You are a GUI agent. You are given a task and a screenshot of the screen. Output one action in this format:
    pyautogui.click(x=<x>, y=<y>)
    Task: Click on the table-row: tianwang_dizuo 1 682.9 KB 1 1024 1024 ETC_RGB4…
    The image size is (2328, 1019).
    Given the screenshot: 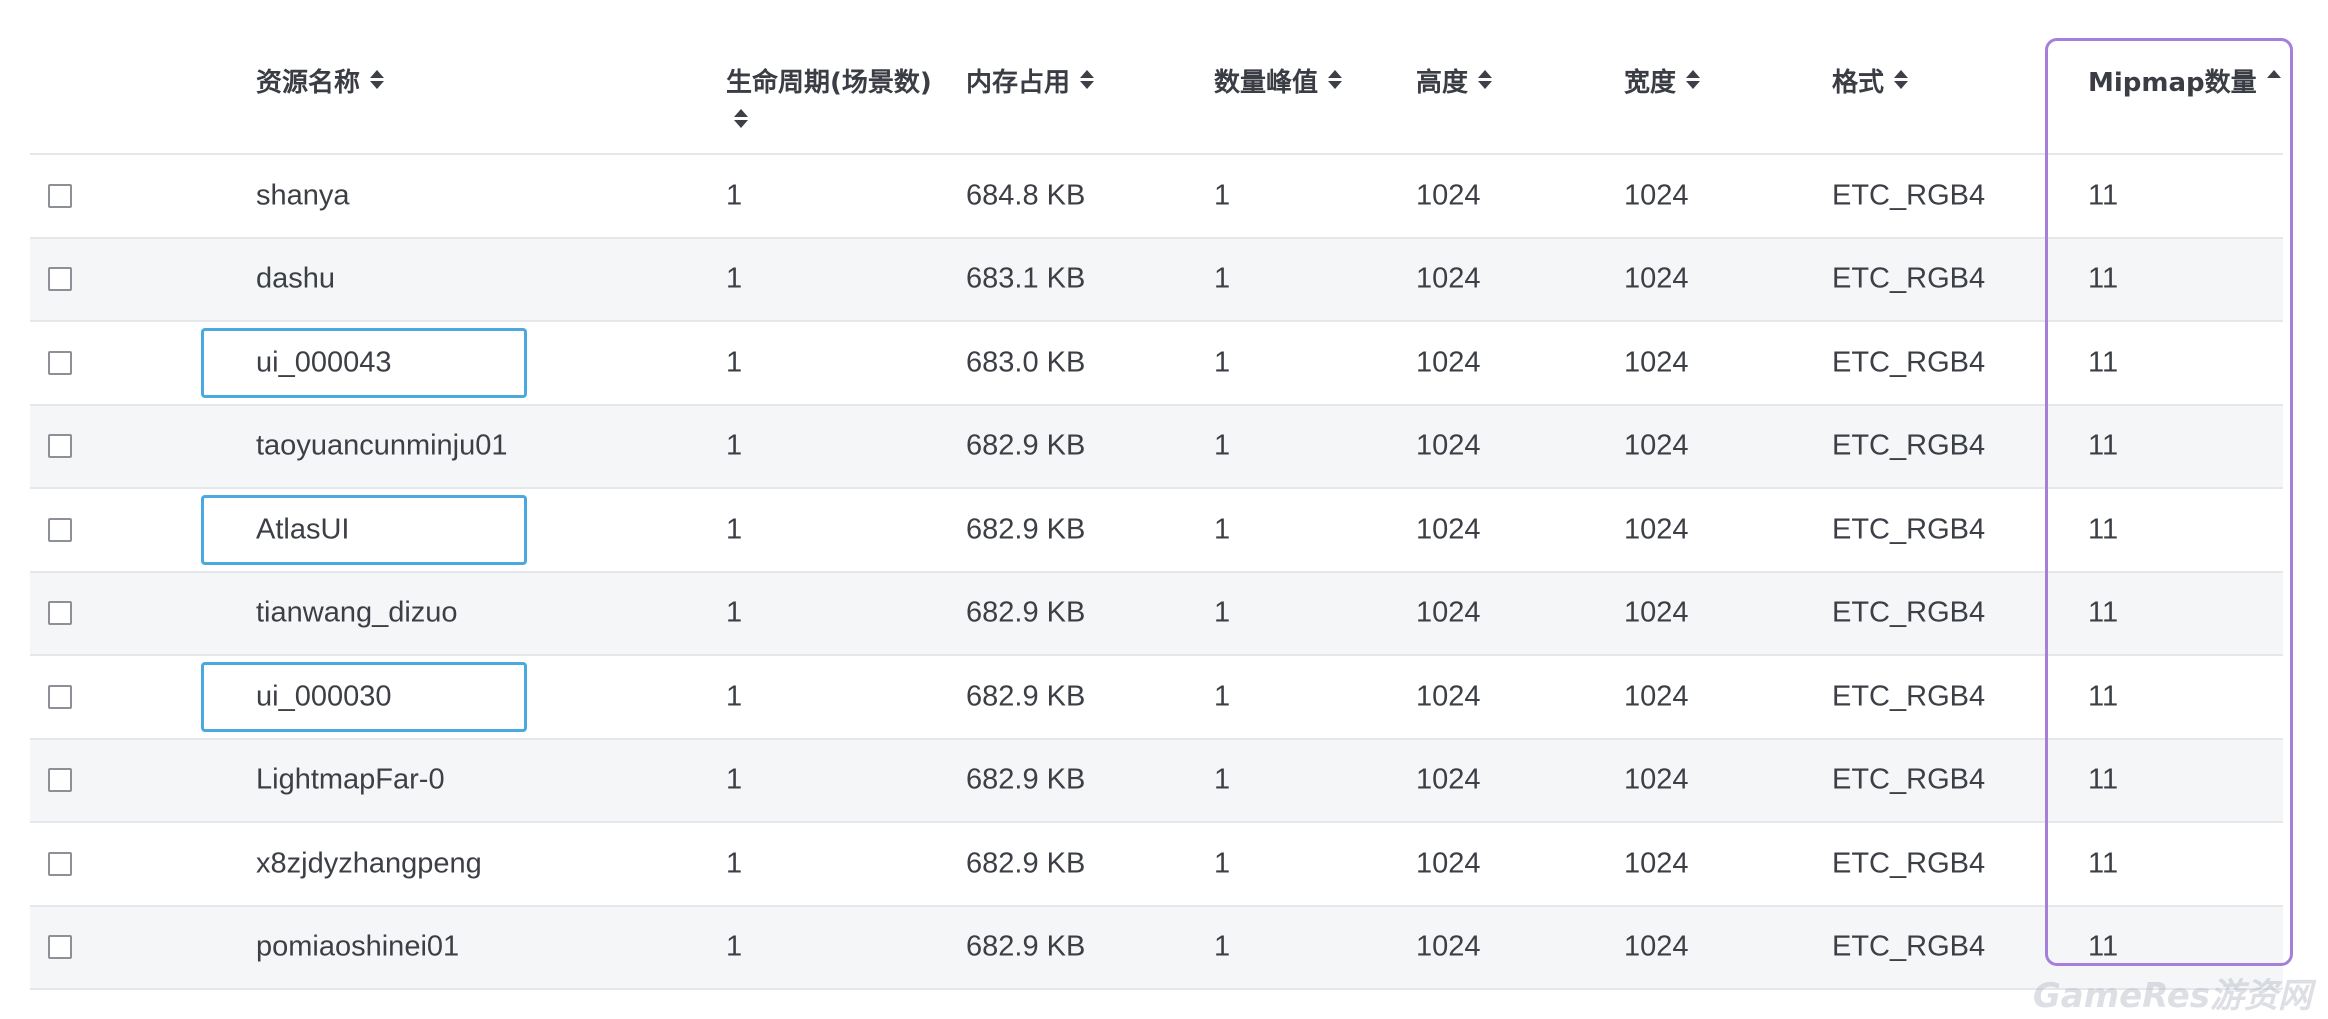 What is the action you would take?
    pyautogui.click(x=1156, y=614)
    